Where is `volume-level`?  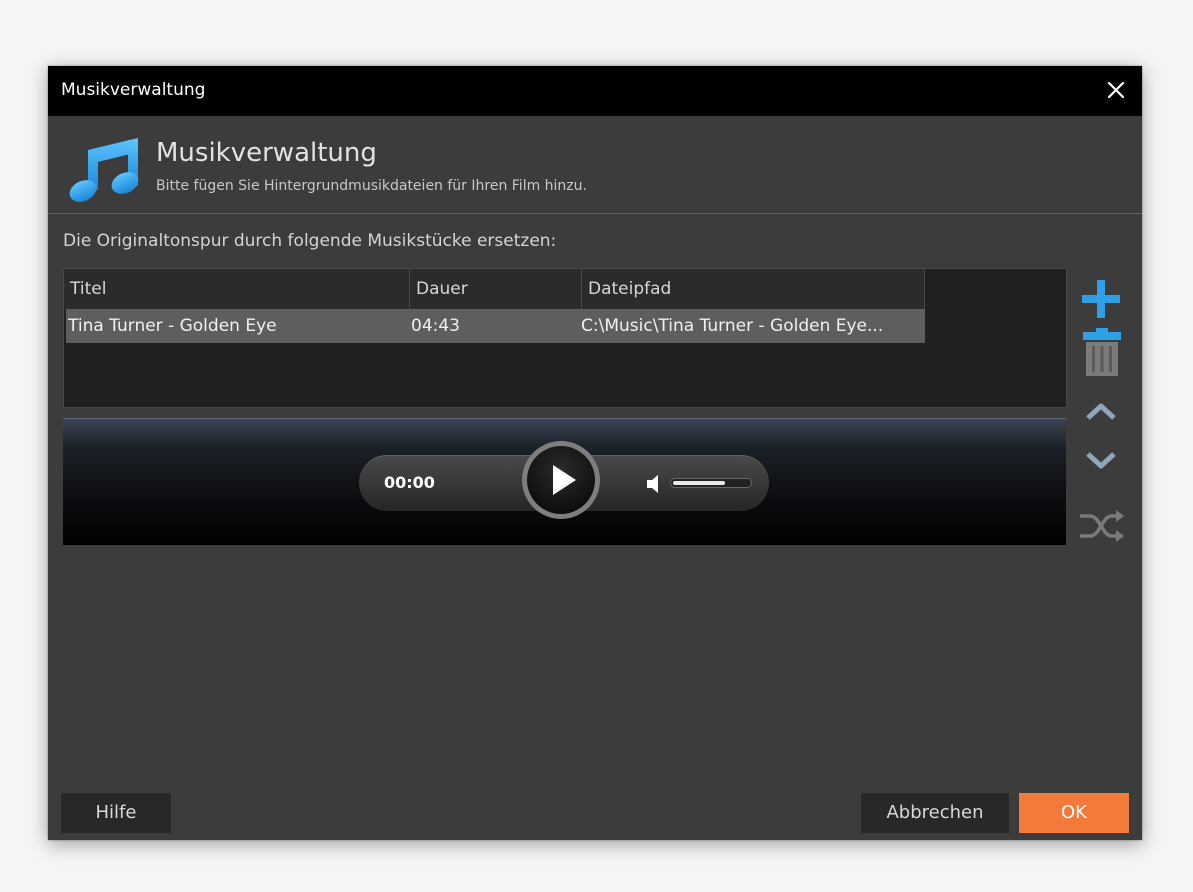
volume-level is located at coordinates (699, 483).